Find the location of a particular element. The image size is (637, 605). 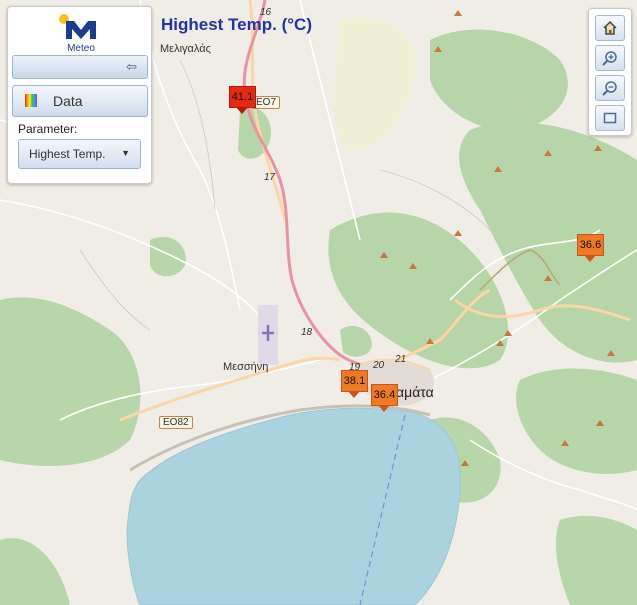

station-marker: 36.4 is located at coordinates (384, 398).